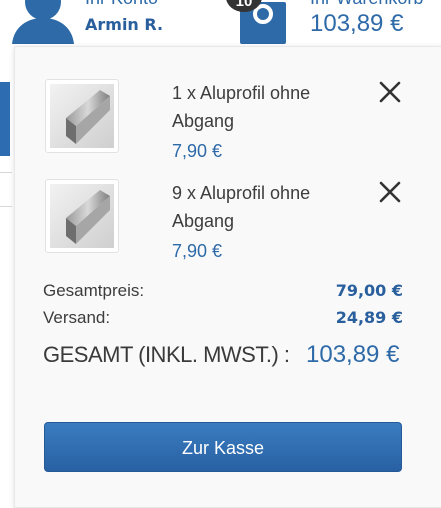  I want to click on cart-total-header: 103,89 €, so click(356, 24).